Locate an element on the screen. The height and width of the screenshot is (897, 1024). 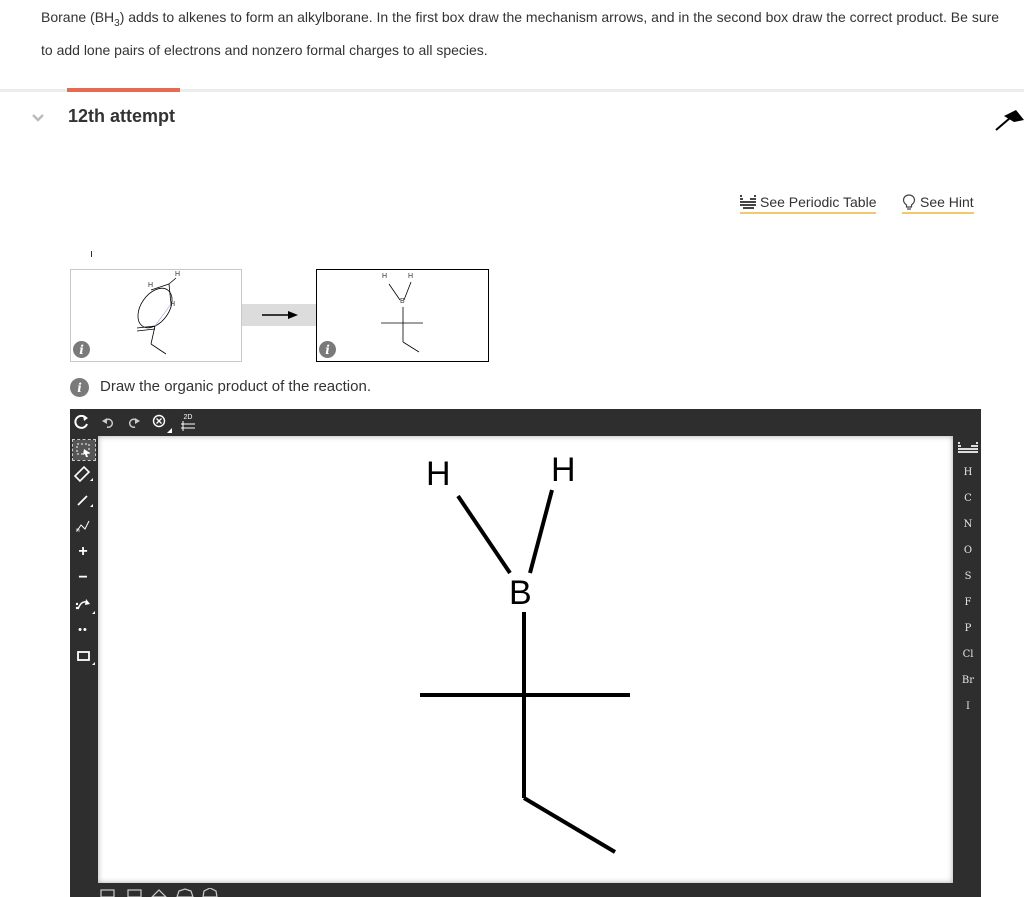
hint-link: See Hint is located at coordinates (938, 204).